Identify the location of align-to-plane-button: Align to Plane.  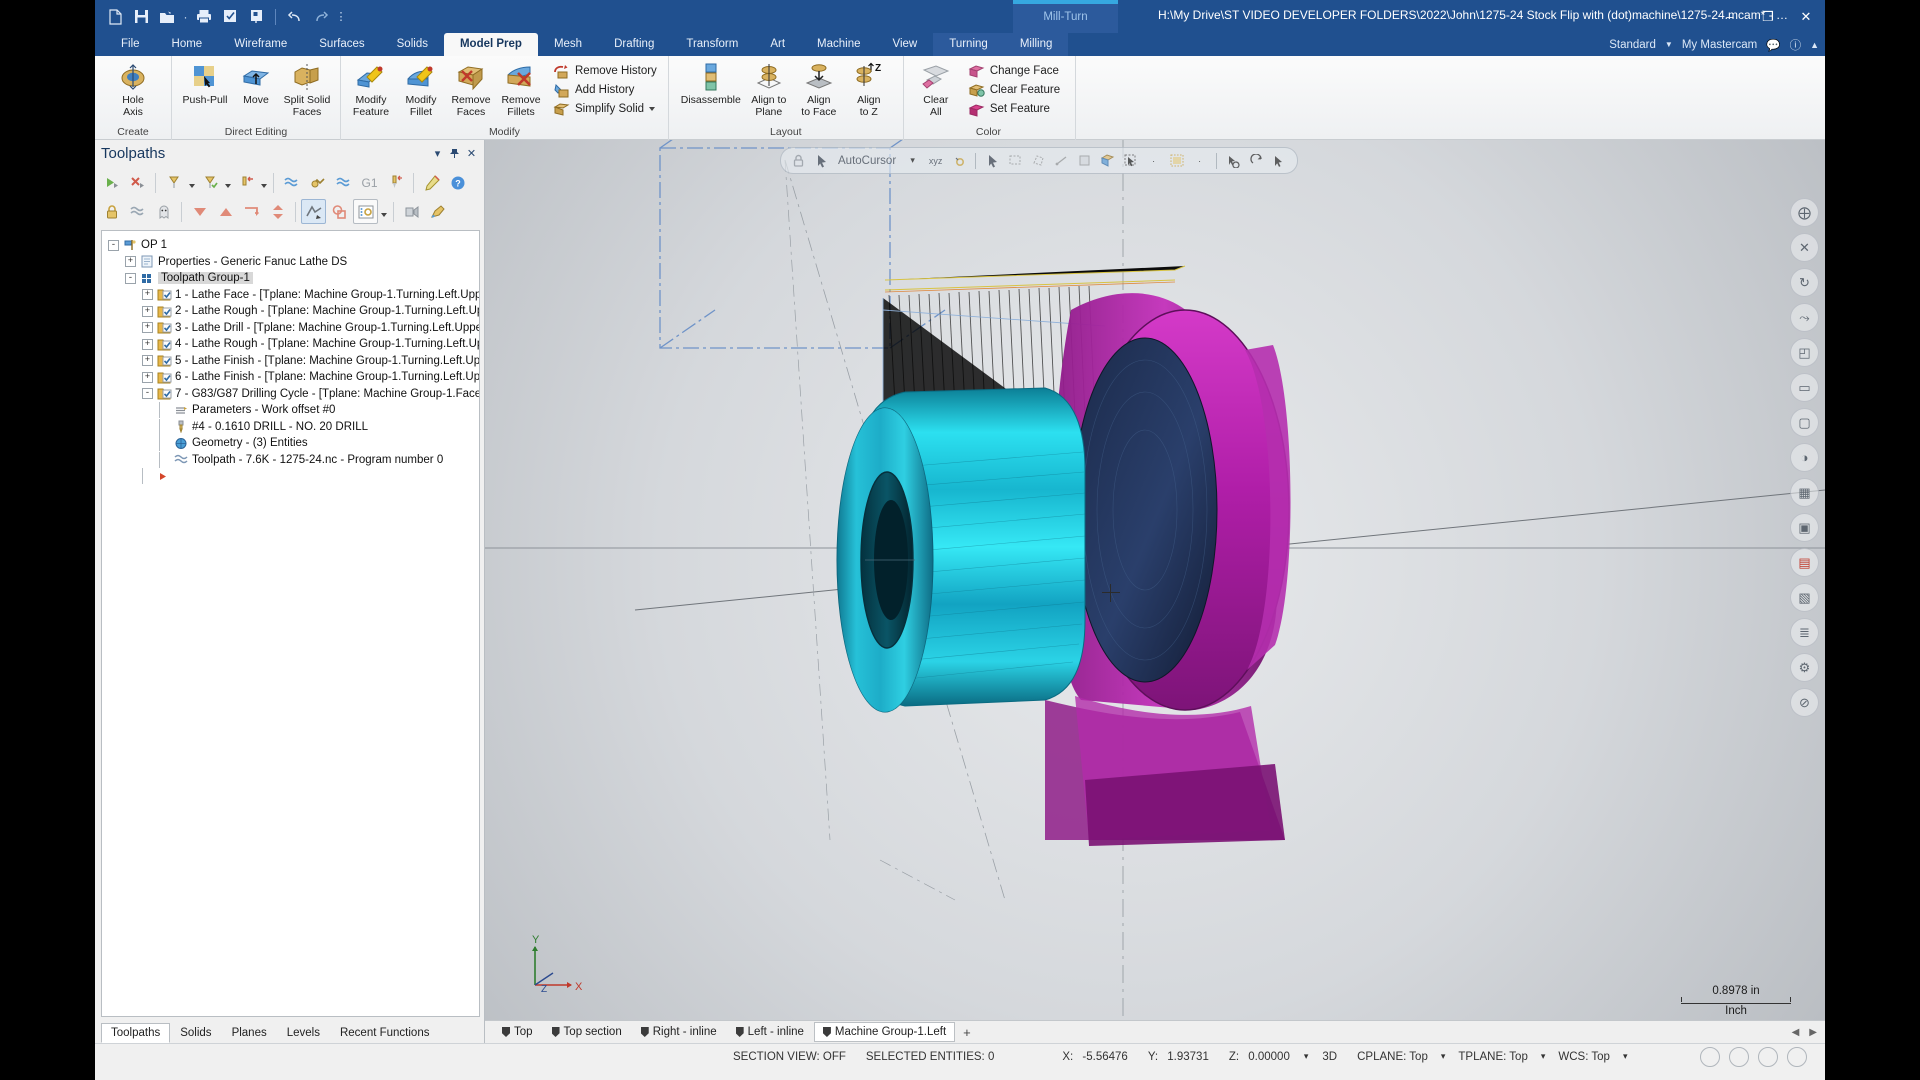
(769, 88).